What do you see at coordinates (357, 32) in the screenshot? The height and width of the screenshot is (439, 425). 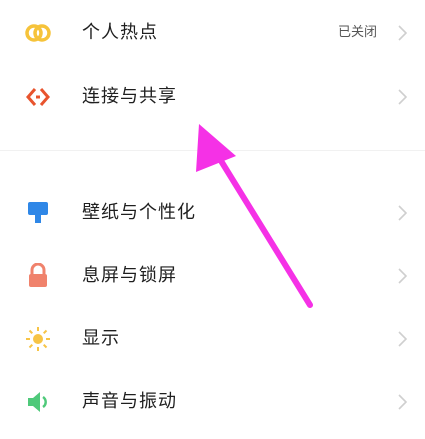 I see `status-text: 已关闭` at bounding box center [357, 32].